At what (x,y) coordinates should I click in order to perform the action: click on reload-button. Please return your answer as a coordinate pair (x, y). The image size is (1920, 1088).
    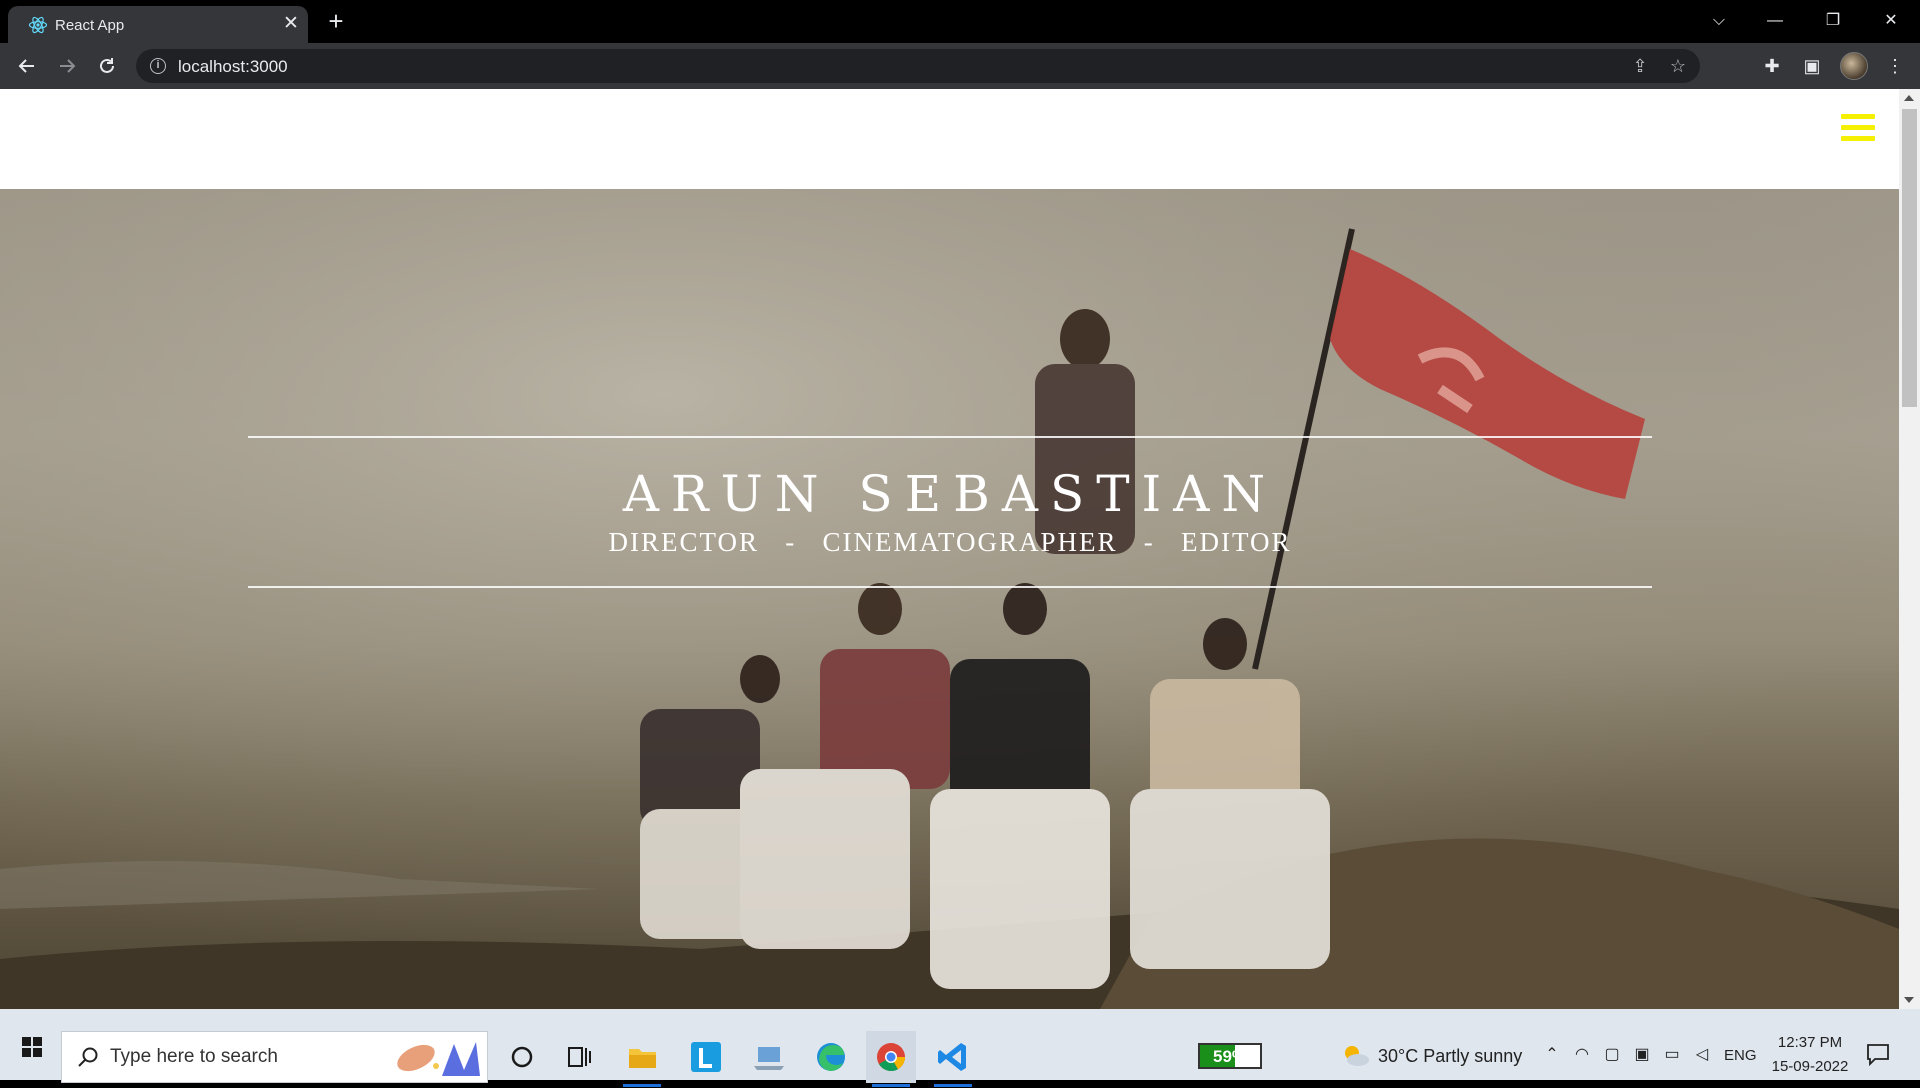
    Looking at the image, I should click on (107, 66).